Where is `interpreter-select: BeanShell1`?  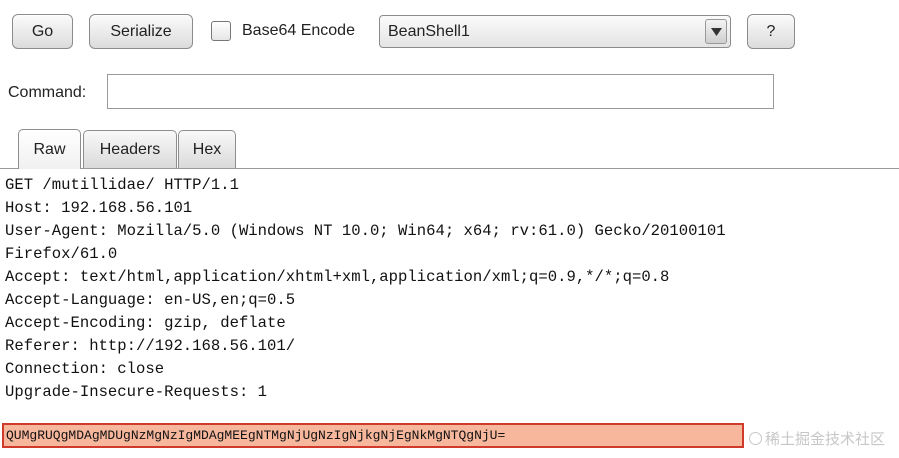
interpreter-select: BeanShell1 is located at coordinates (555, 31).